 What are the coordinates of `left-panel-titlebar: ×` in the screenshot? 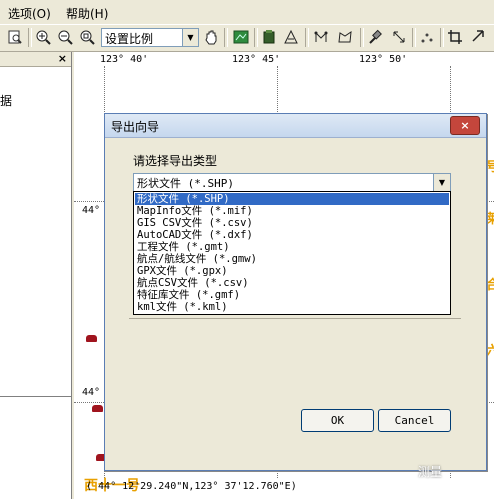 It's located at (35, 59).